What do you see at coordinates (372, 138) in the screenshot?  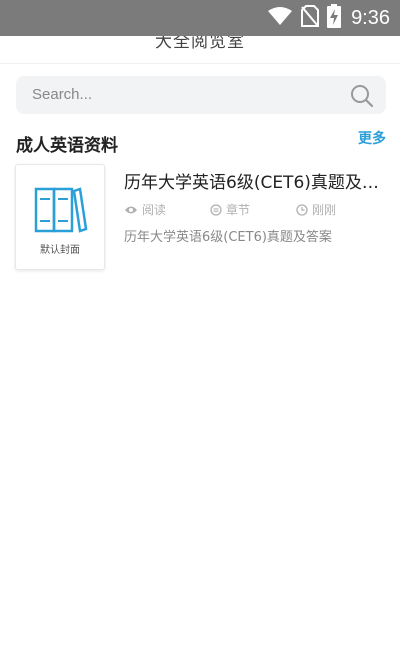 I see `more-link: 更多` at bounding box center [372, 138].